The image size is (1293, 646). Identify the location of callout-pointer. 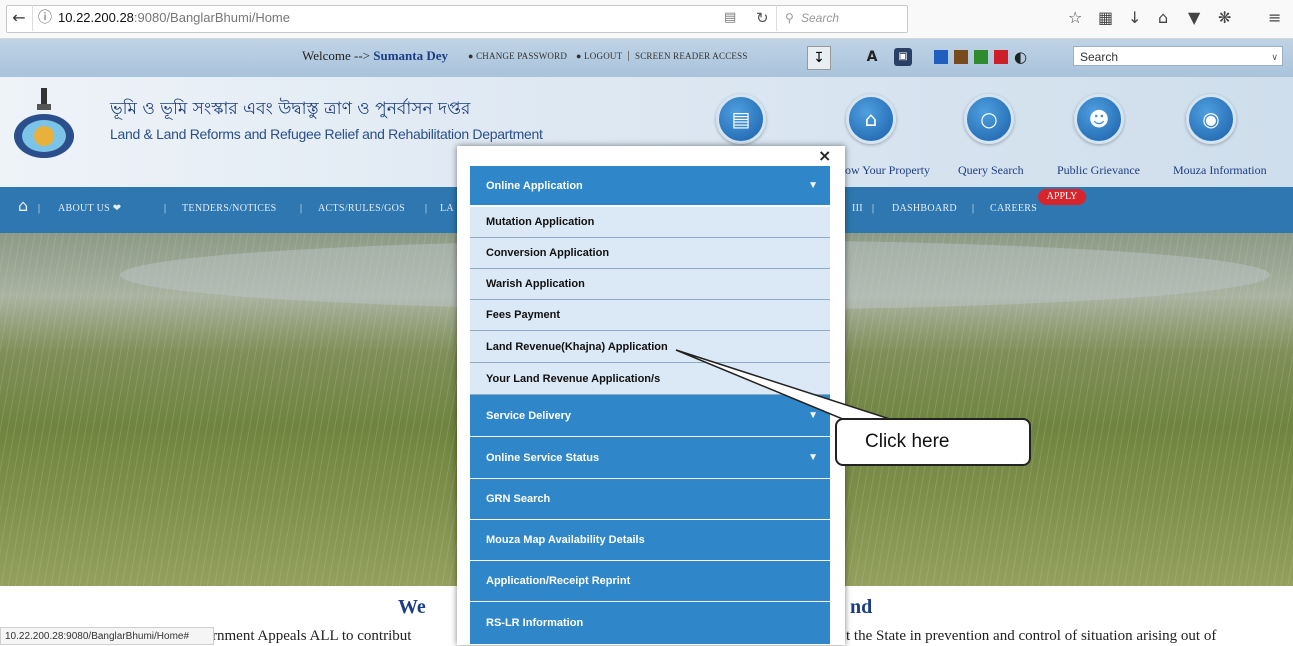
(784, 386).